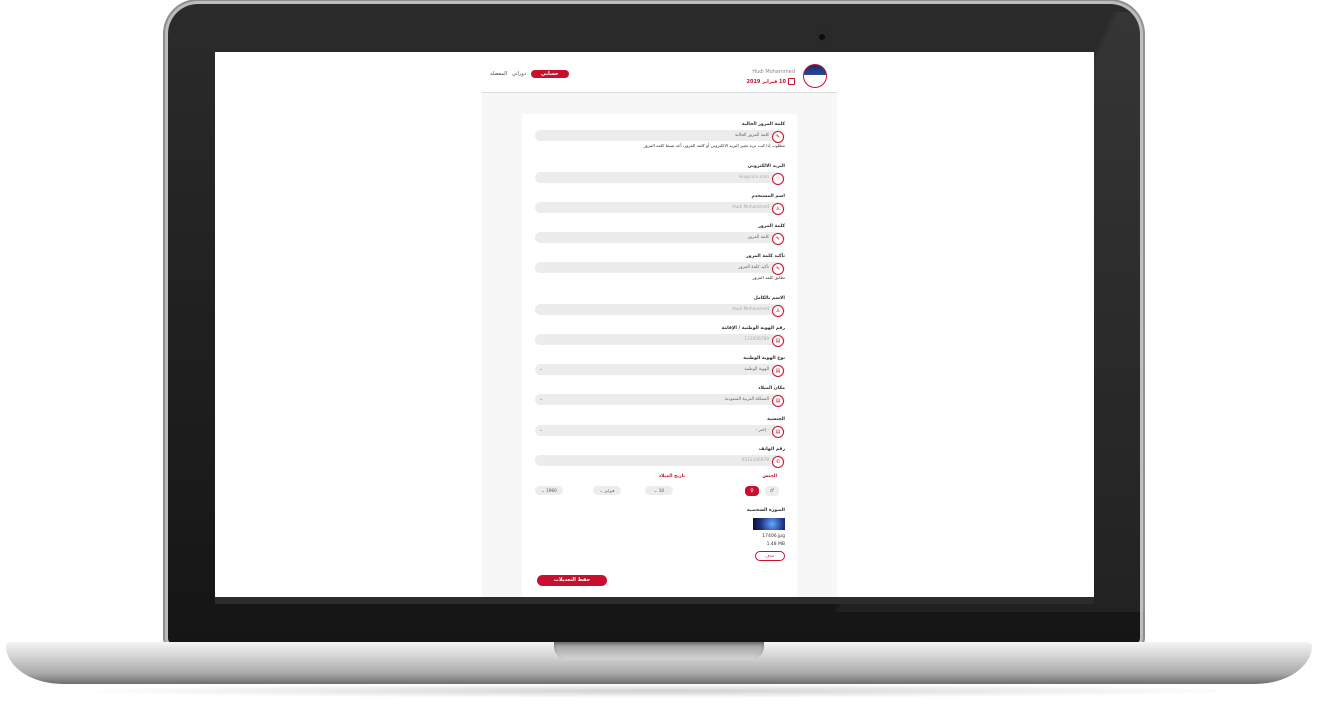 The height and width of the screenshot is (716, 1318). What do you see at coordinates (764, 358) in the screenshot?
I see `field-label: نوع الهوية الوطنية` at bounding box center [764, 358].